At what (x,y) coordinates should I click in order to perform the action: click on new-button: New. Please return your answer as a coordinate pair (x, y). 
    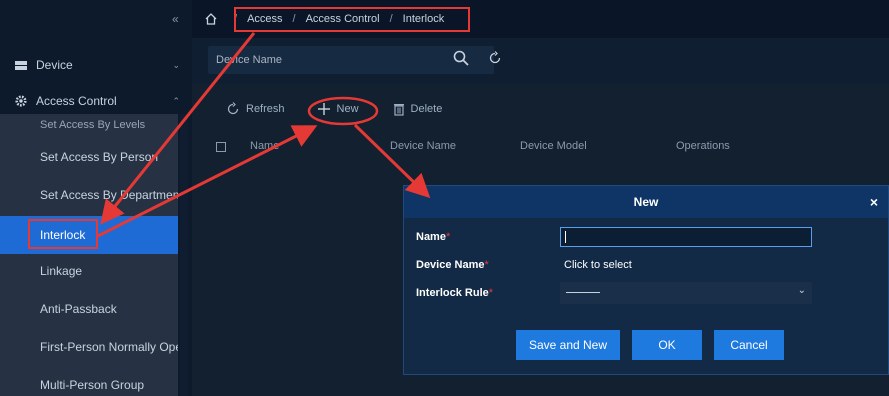
    Looking at the image, I should click on (338, 109).